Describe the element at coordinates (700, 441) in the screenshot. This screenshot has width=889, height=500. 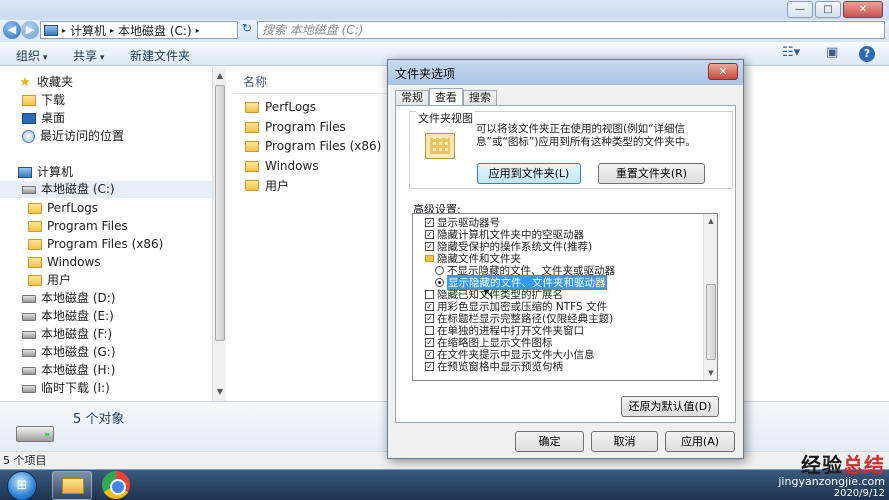
I see `apply-button: 应用(A)` at that location.